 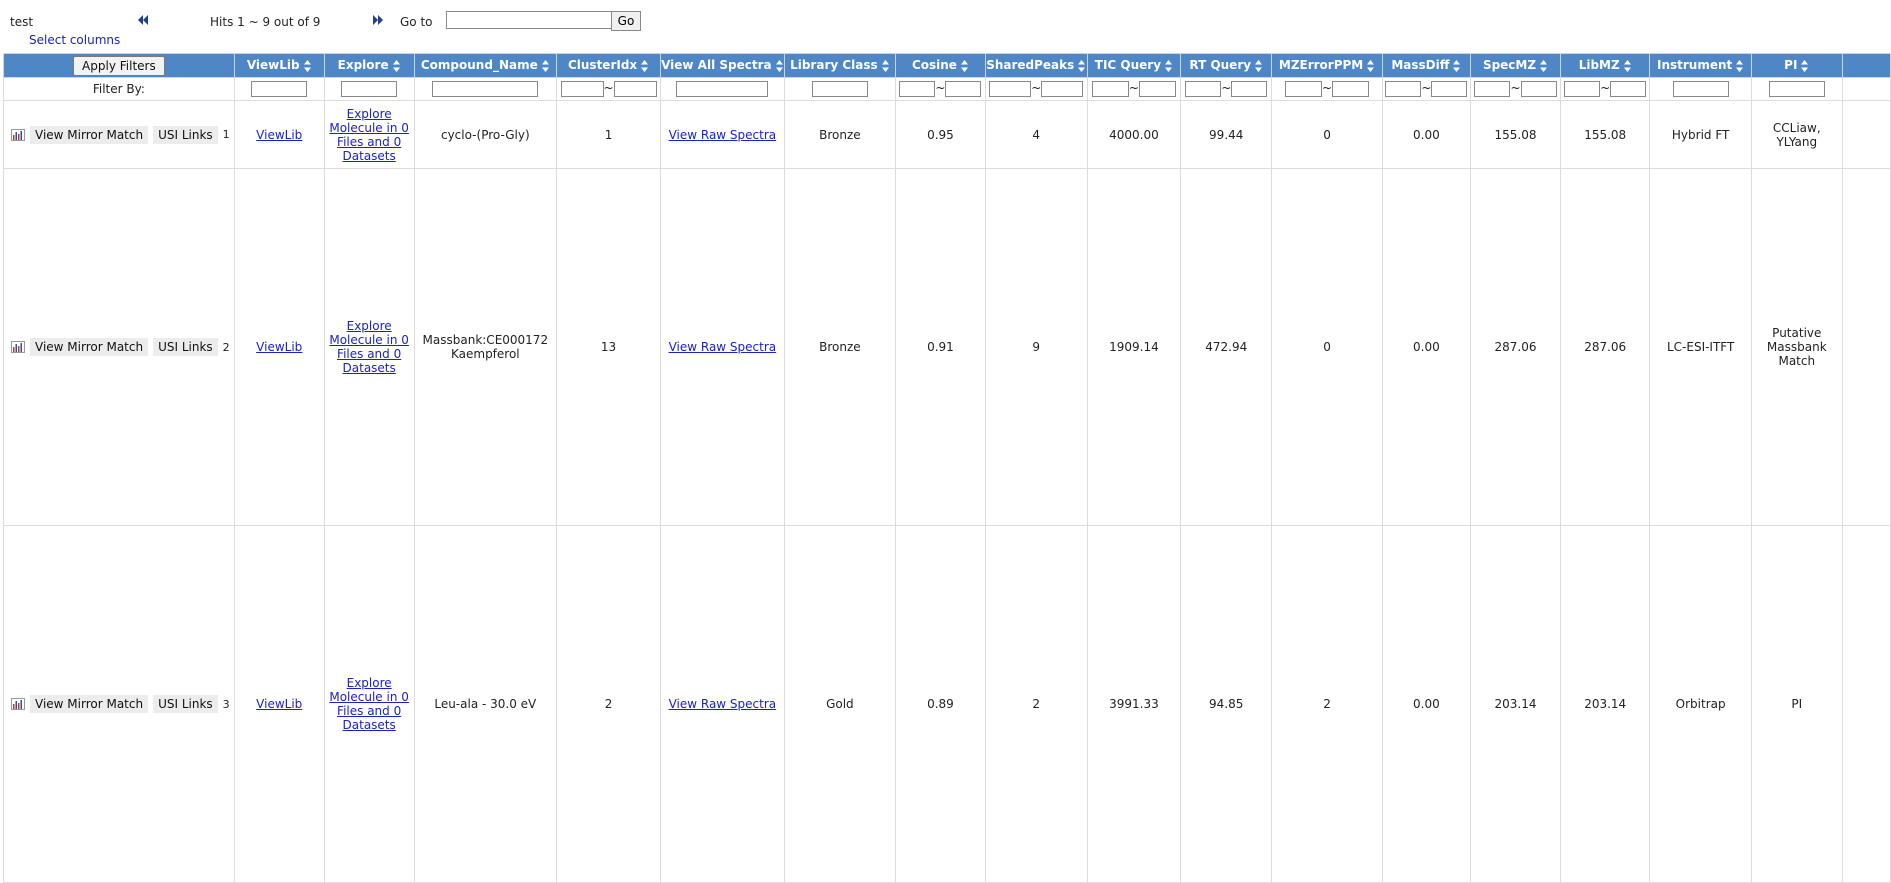 What do you see at coordinates (1134, 65) in the screenshot?
I see `col-header-tic-query: TIC Query` at bounding box center [1134, 65].